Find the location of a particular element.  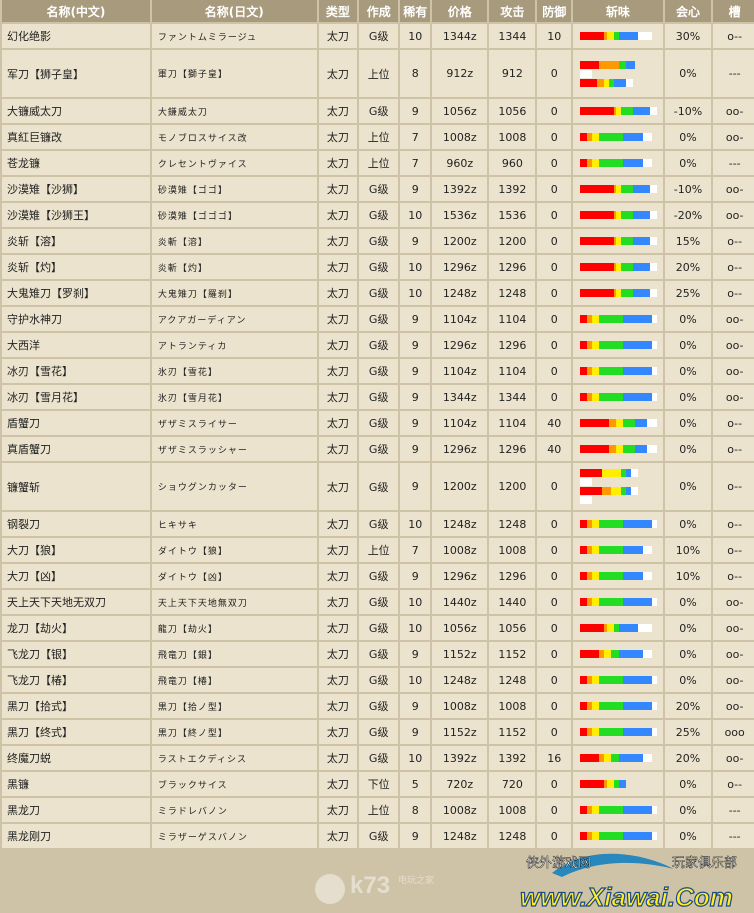

table-row: 大刀【凶】 ダイトウ【凶】 太刀 G级 9 1296z 1296 0 10% o-- is located at coordinates (378, 576).